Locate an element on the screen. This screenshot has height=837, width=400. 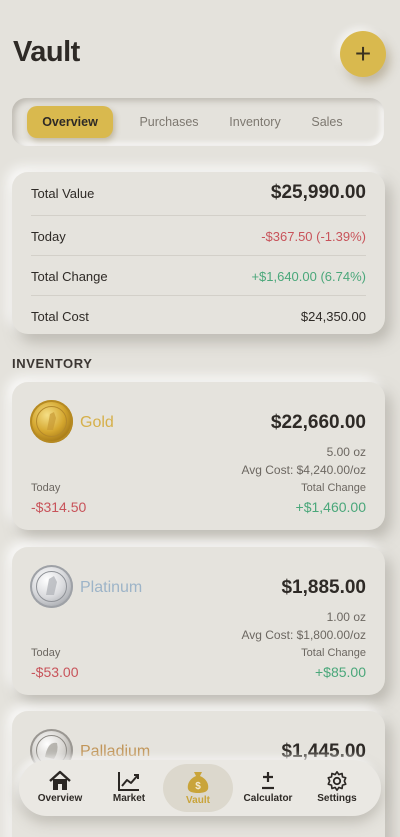
nav-market: Market is located at coordinates (129, 788).